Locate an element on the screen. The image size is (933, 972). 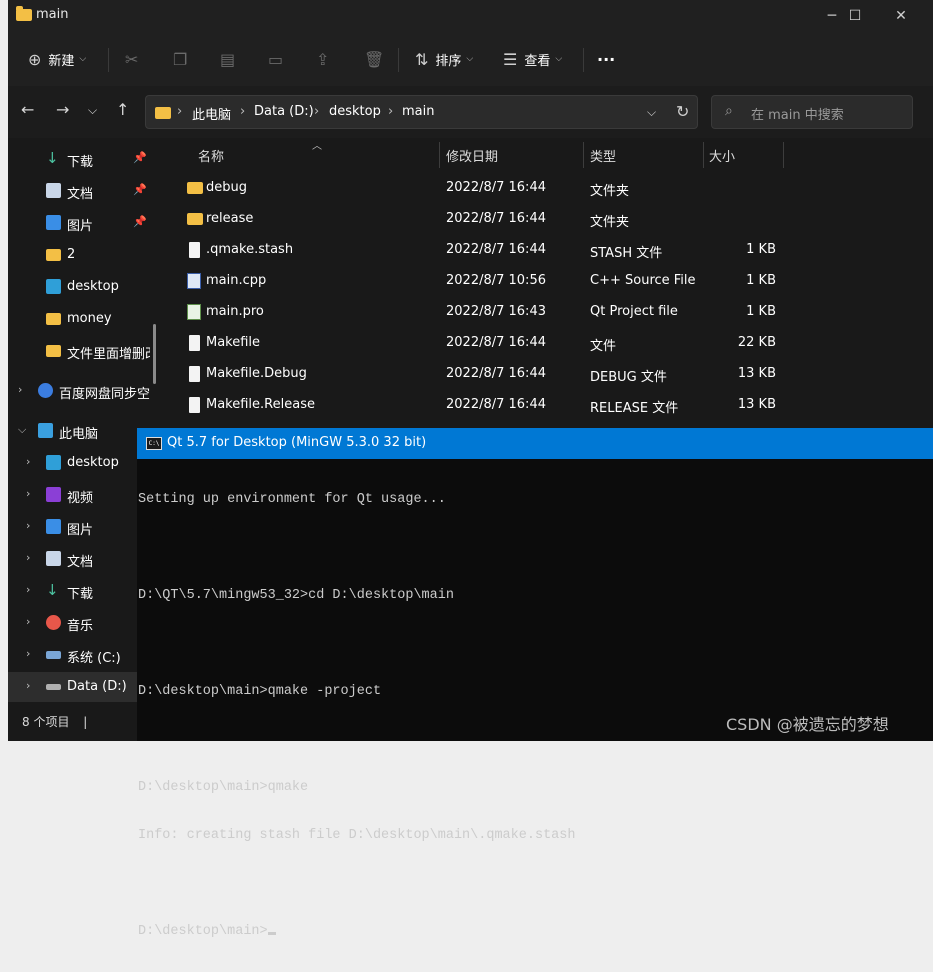
sidebar-item-baidu-sync: › 百度网盘同步空间 is located at coordinates (79, 391).